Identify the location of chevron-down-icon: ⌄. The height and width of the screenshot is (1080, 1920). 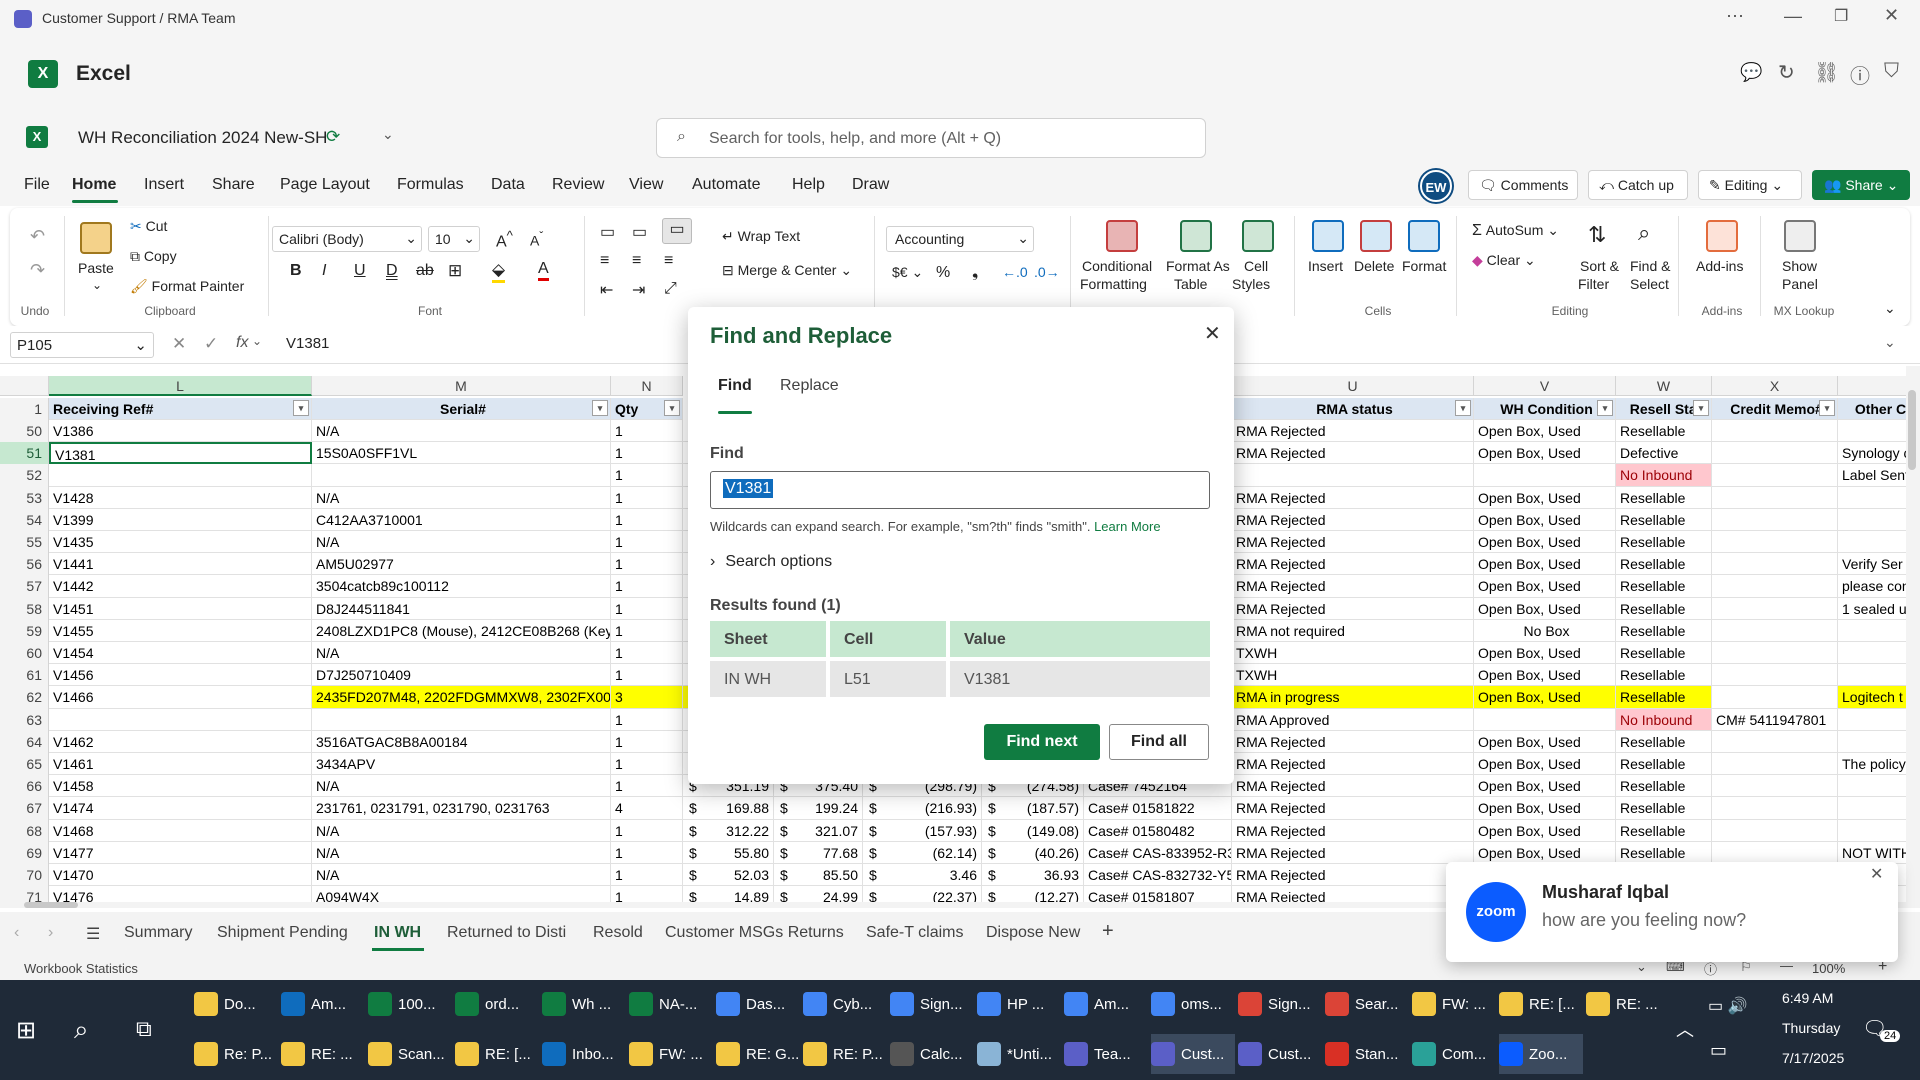
(388, 134).